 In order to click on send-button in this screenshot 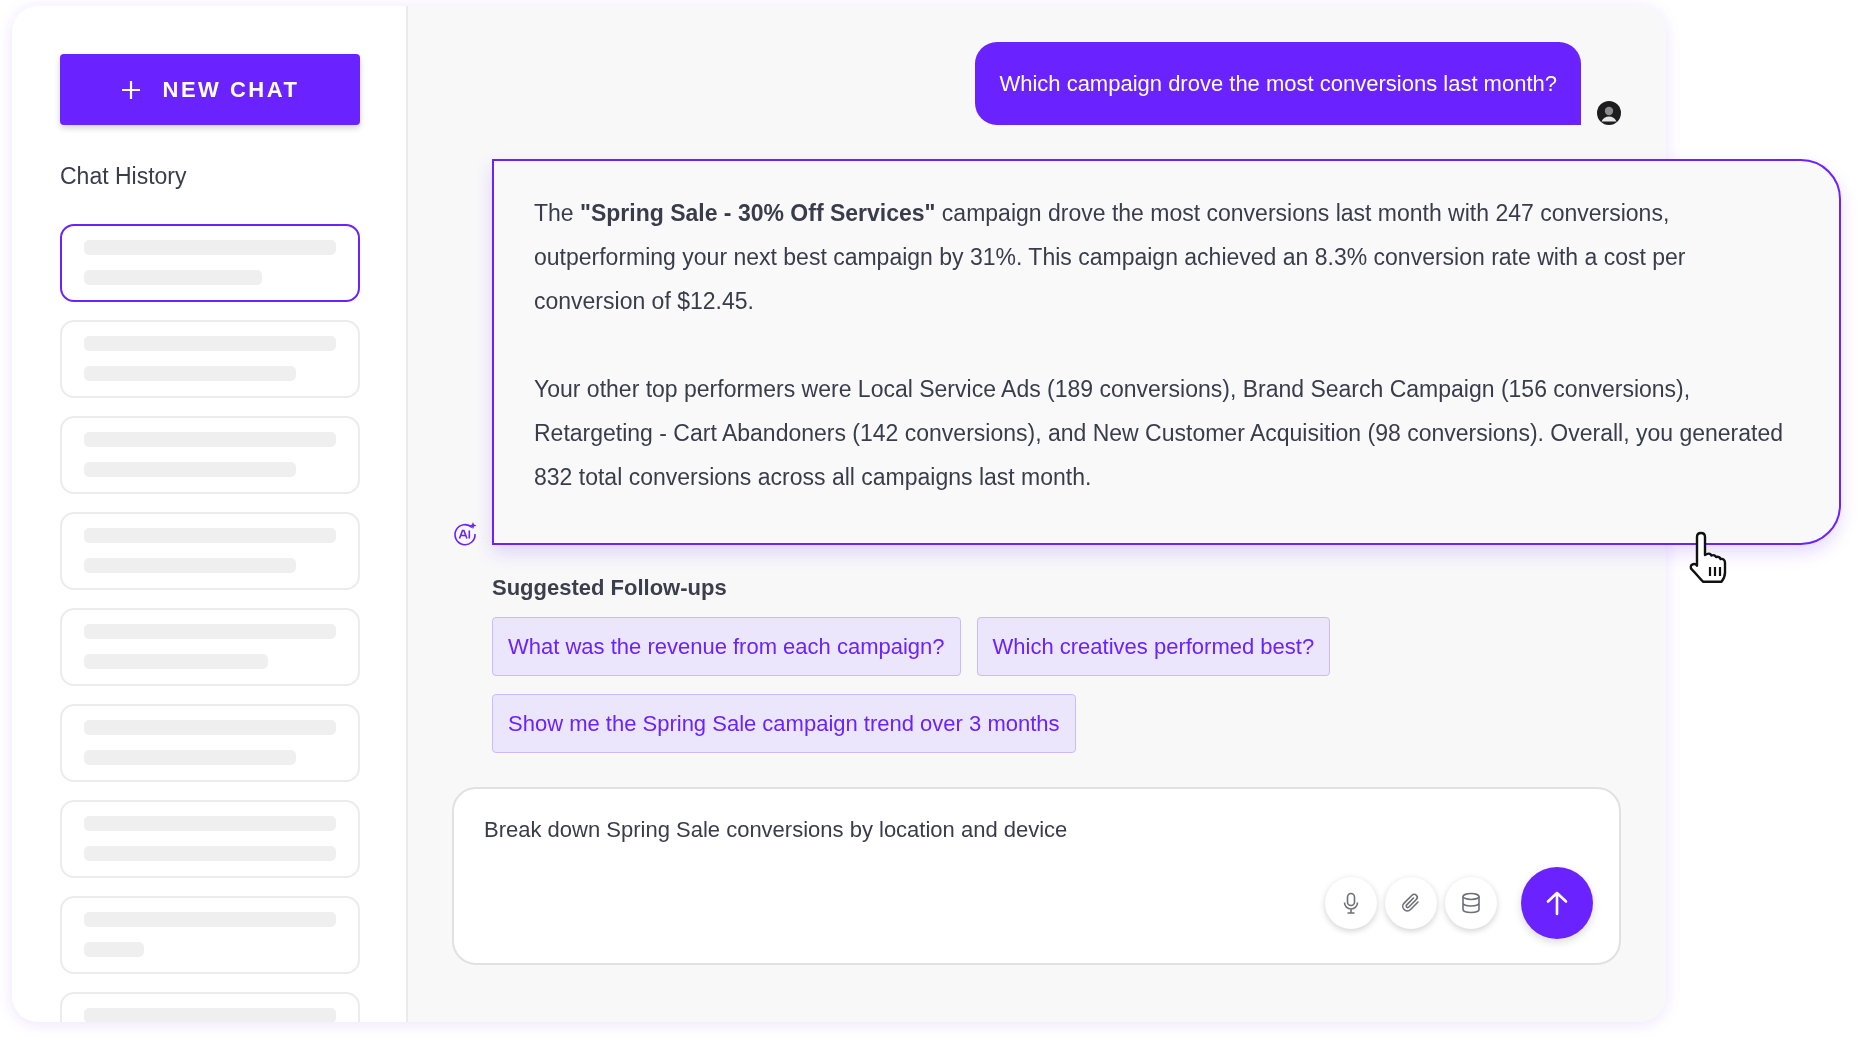, I will do `click(1557, 903)`.